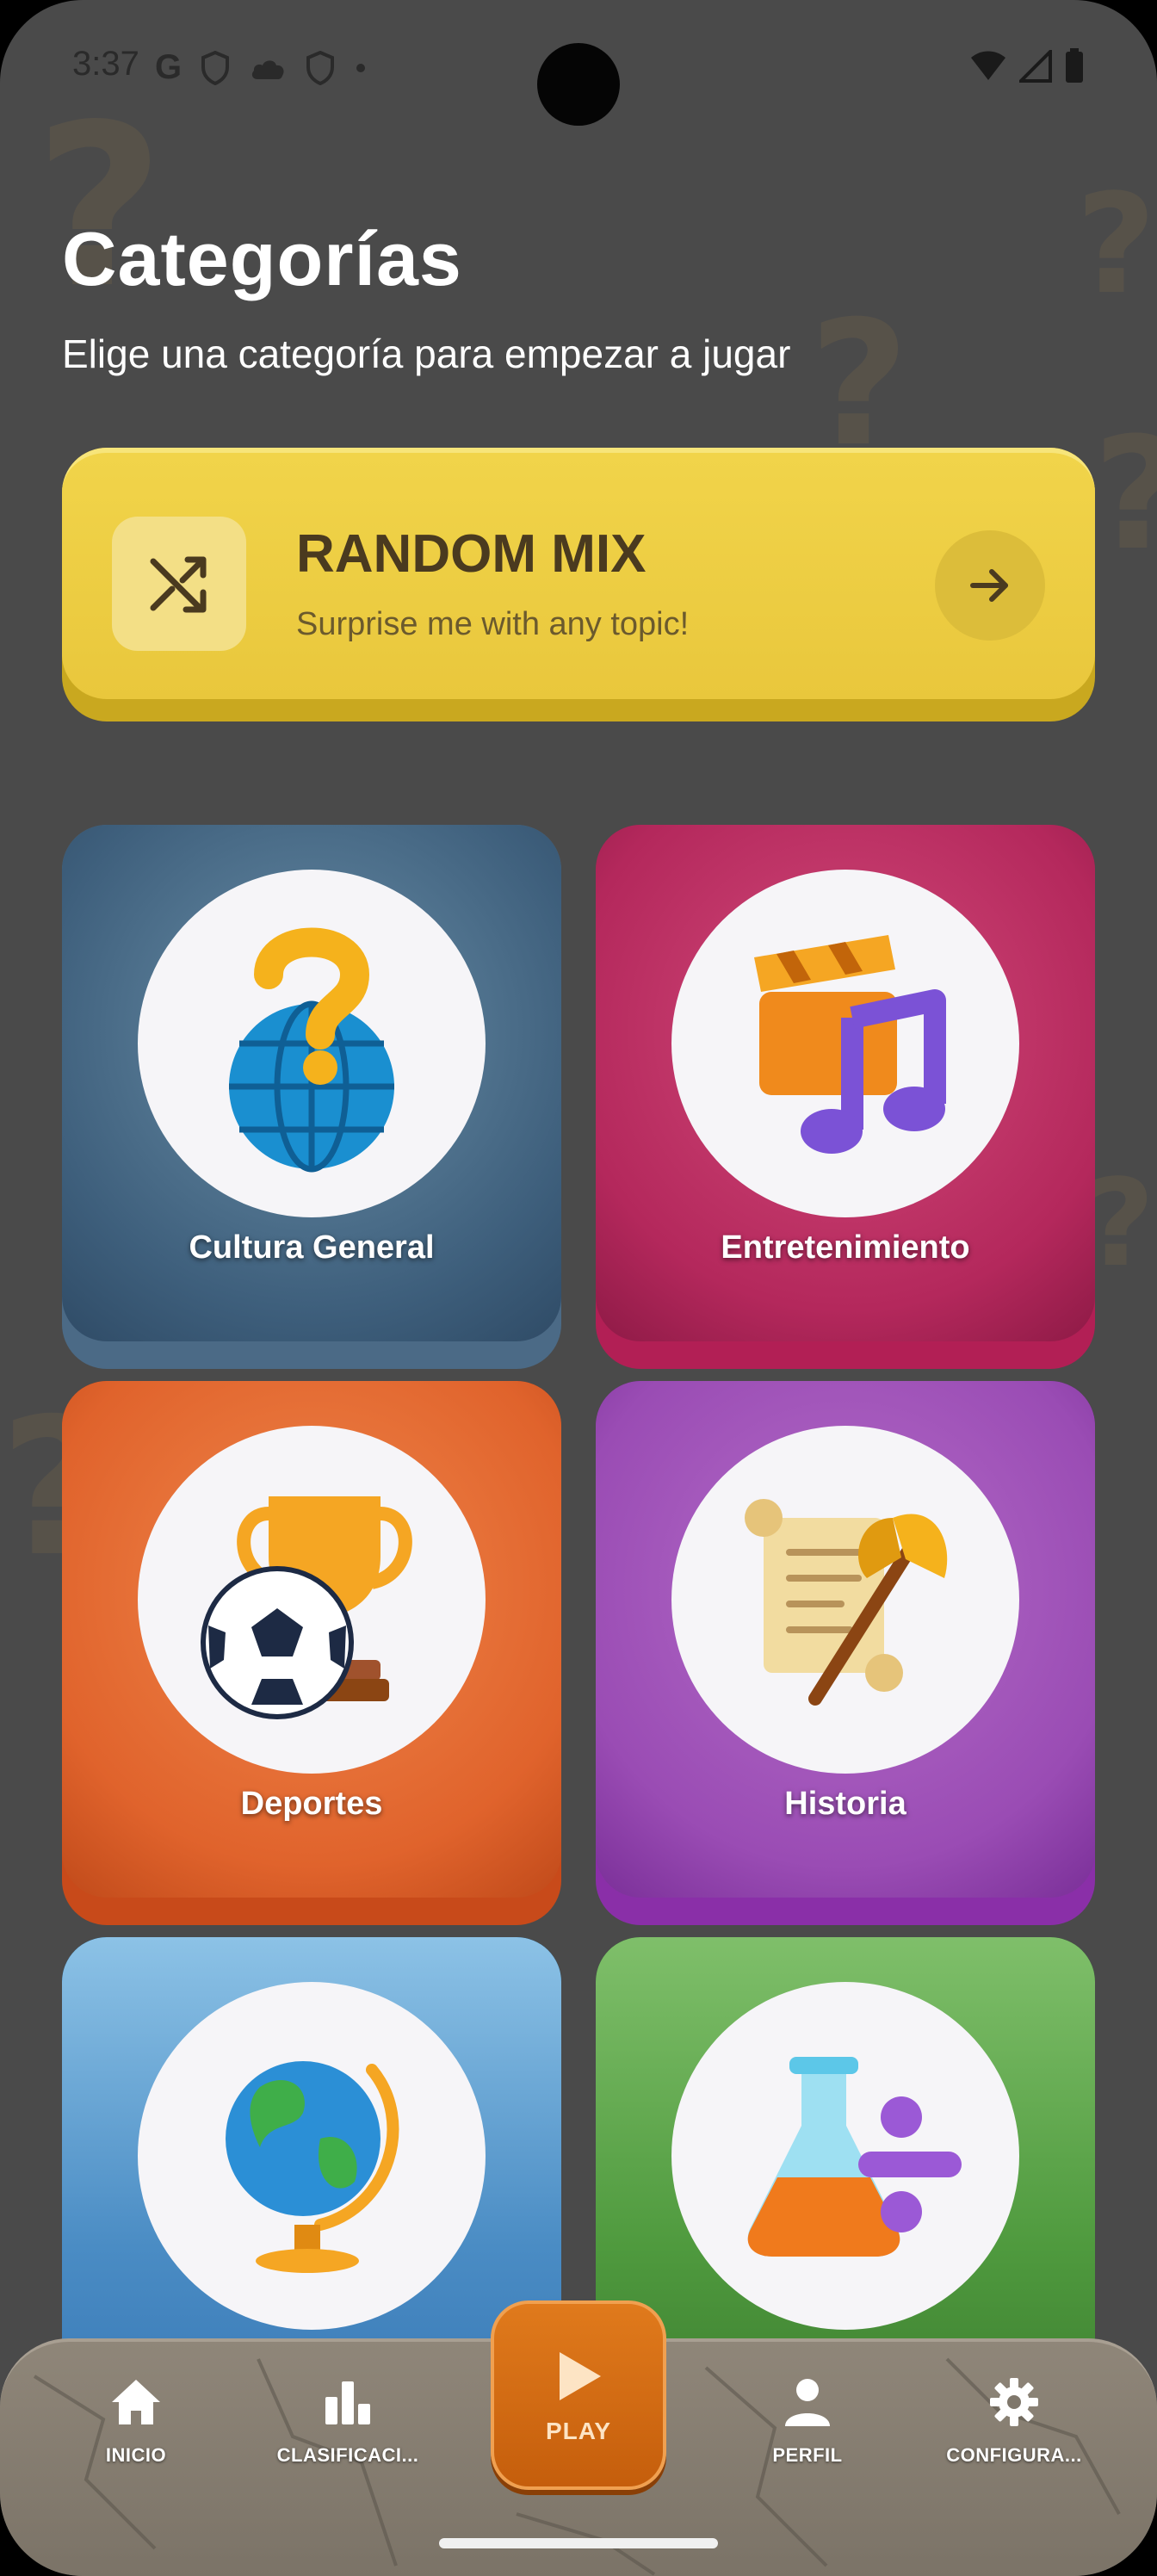  What do you see at coordinates (1014, 2402) in the screenshot?
I see `gear-icon` at bounding box center [1014, 2402].